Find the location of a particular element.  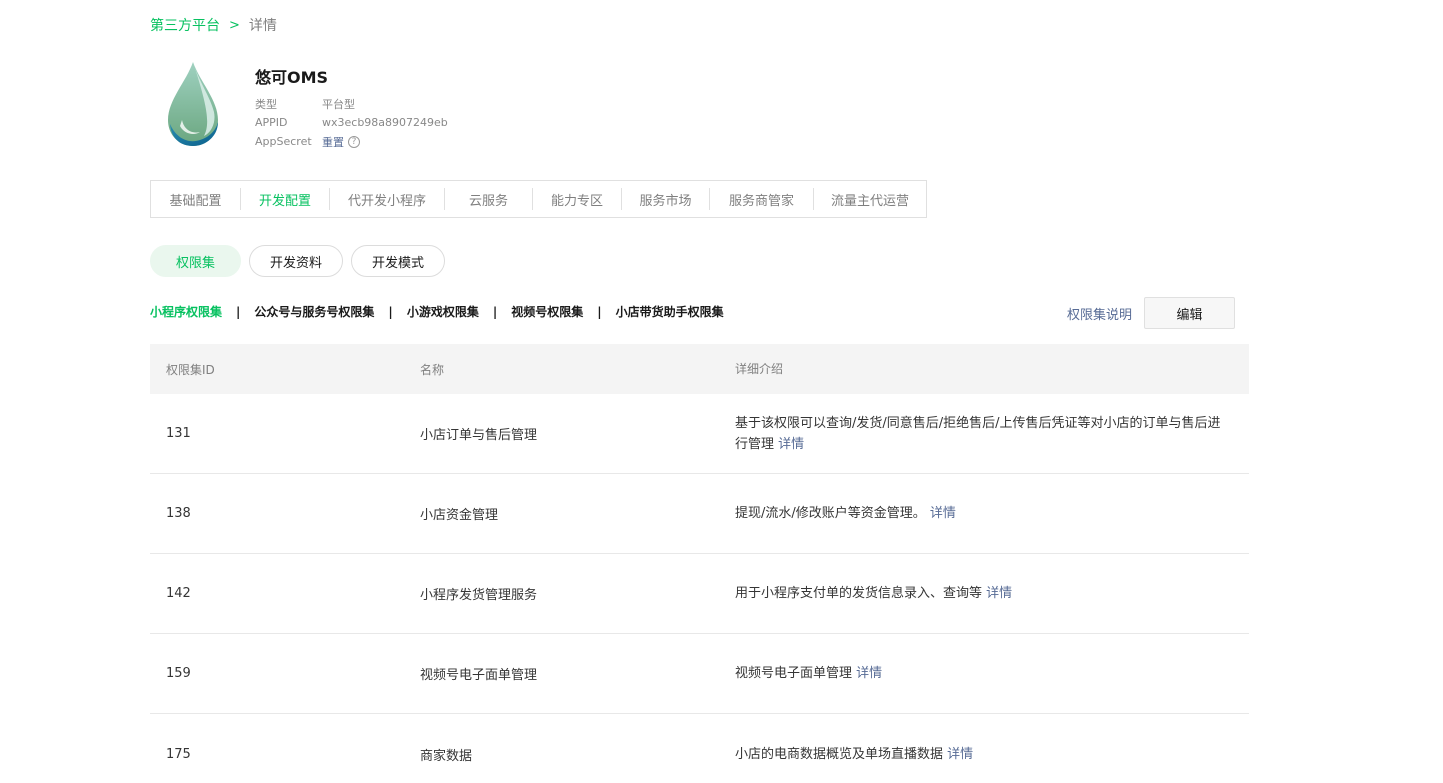

meta-row-type: 类型 平台型 is located at coordinates (351, 103).